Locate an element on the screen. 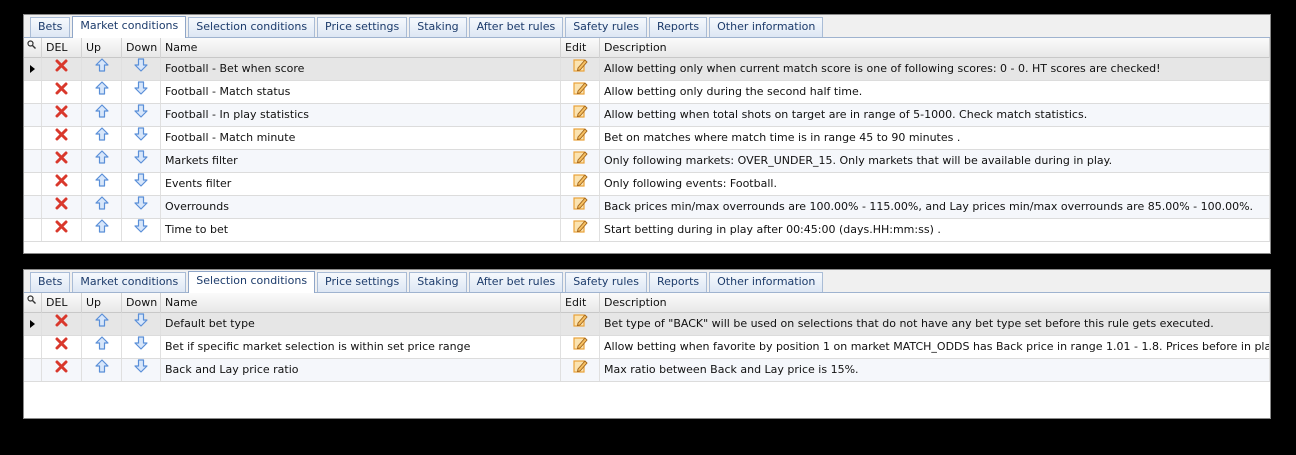 This screenshot has height=455, width=1296. edit-cell is located at coordinates (580, 69).